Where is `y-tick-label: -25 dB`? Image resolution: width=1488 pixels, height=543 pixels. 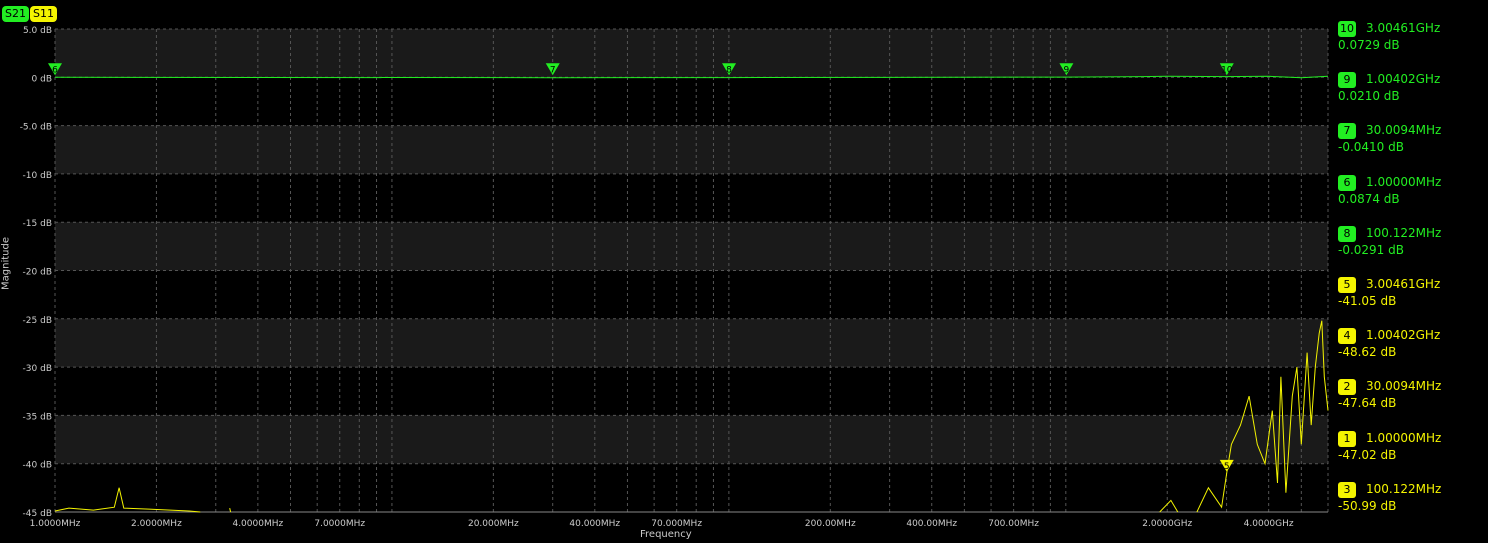 y-tick-label: -25 dB is located at coordinates (37, 321).